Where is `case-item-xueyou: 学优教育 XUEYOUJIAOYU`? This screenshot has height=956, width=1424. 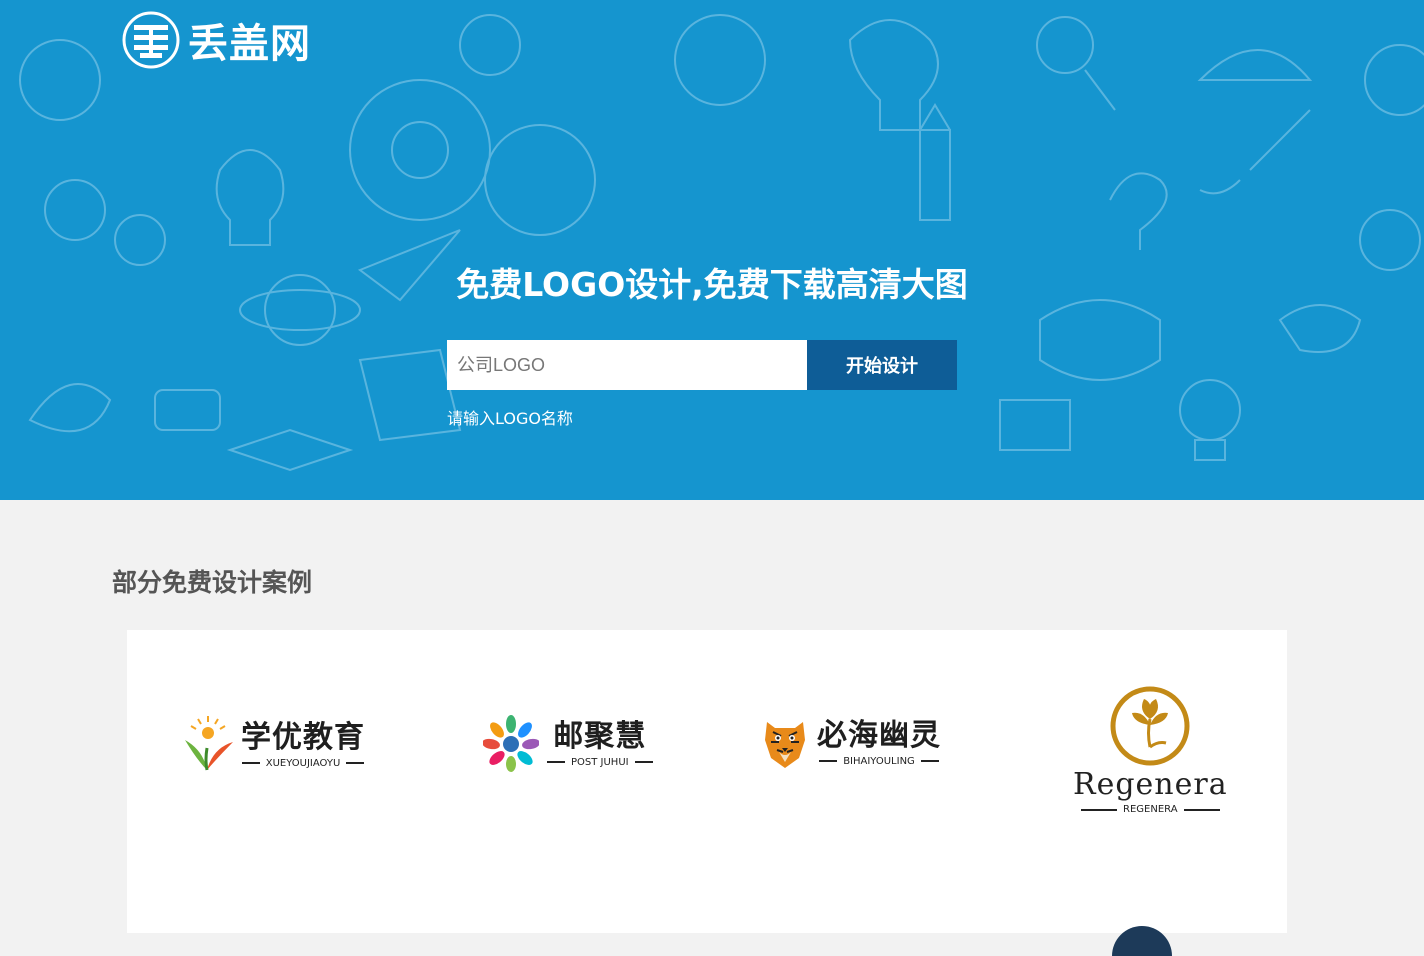
case-item-xueyou: 学优教育 XUEYOUJIAOYU is located at coordinates (273, 744).